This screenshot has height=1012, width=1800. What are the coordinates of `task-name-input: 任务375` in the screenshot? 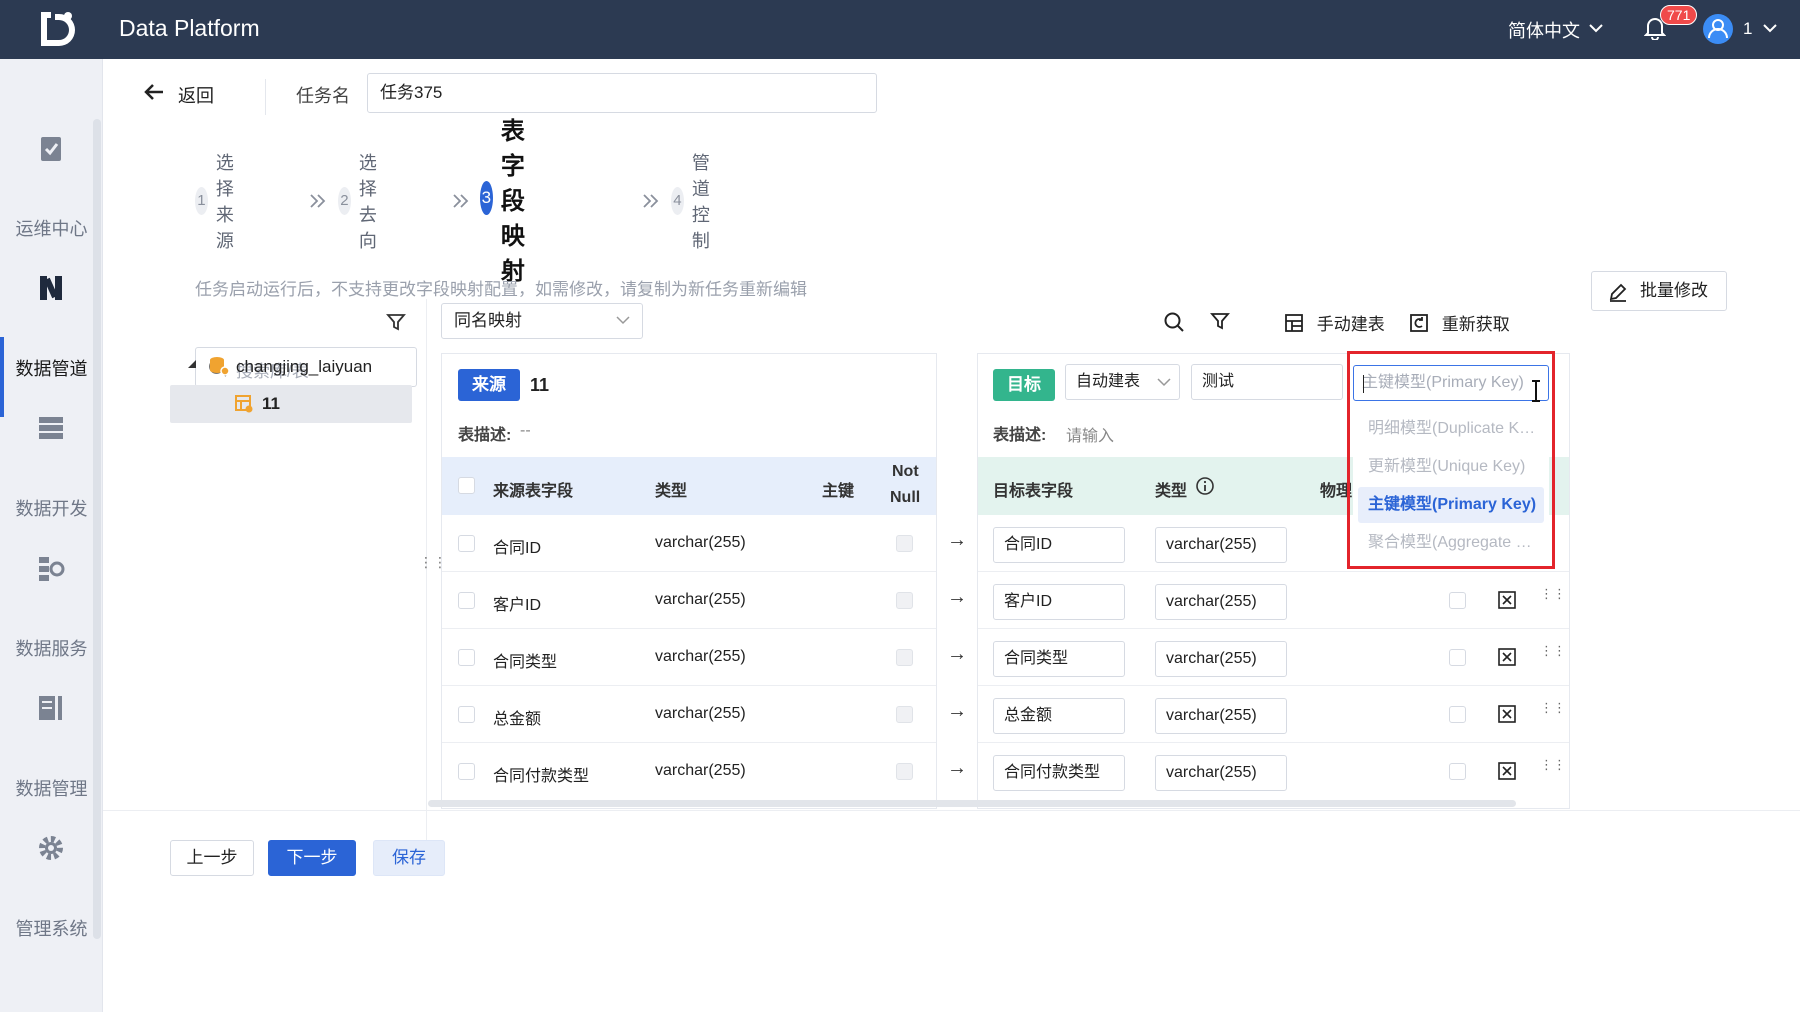 It's located at (622, 93).